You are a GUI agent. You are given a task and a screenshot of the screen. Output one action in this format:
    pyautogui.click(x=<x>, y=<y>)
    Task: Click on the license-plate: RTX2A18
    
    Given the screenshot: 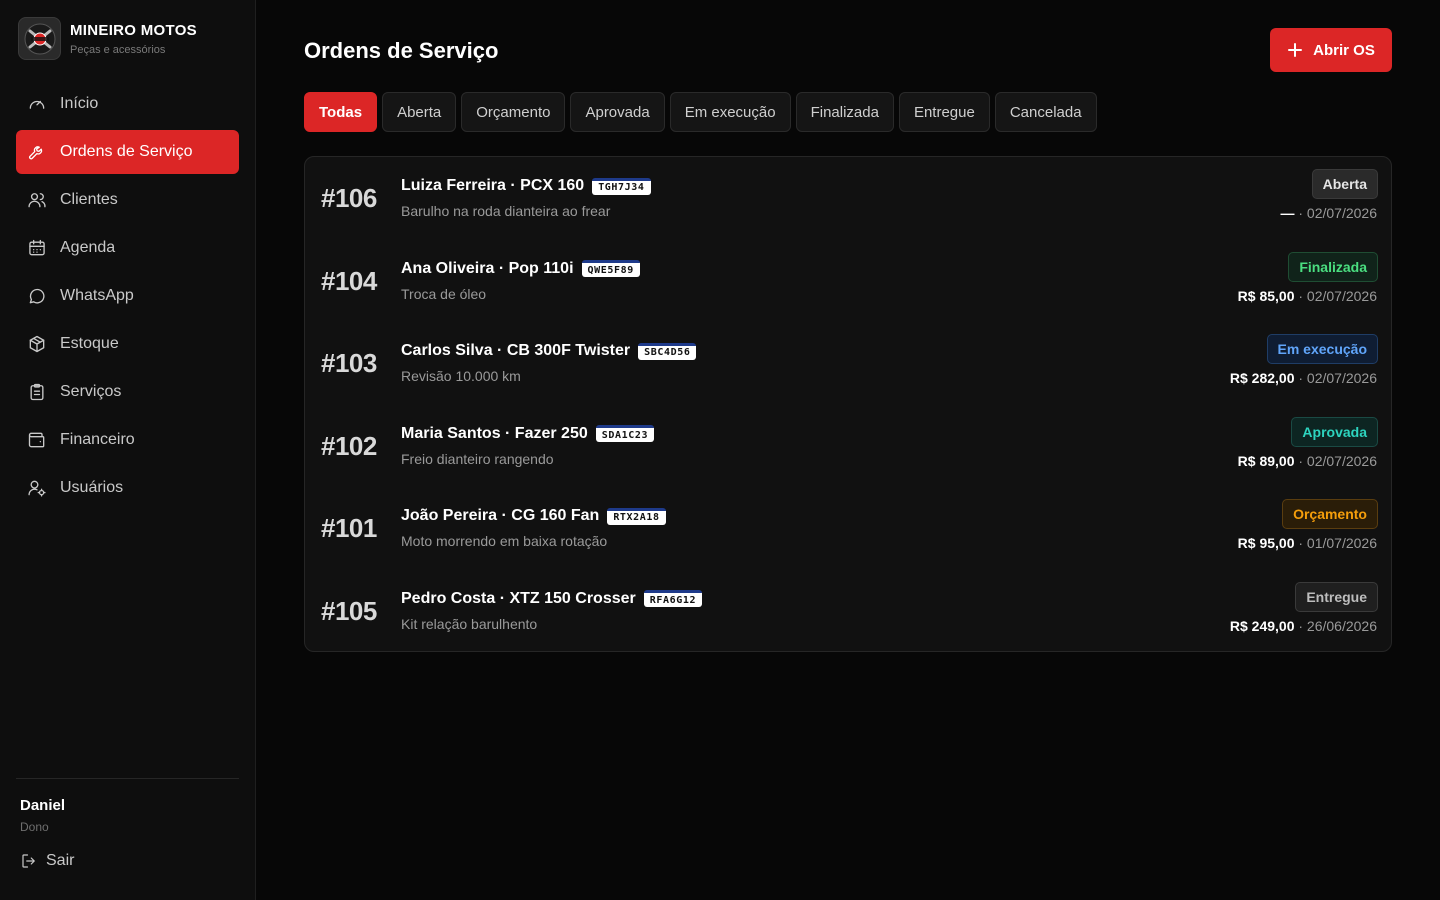 What is the action you would take?
    pyautogui.click(x=636, y=516)
    